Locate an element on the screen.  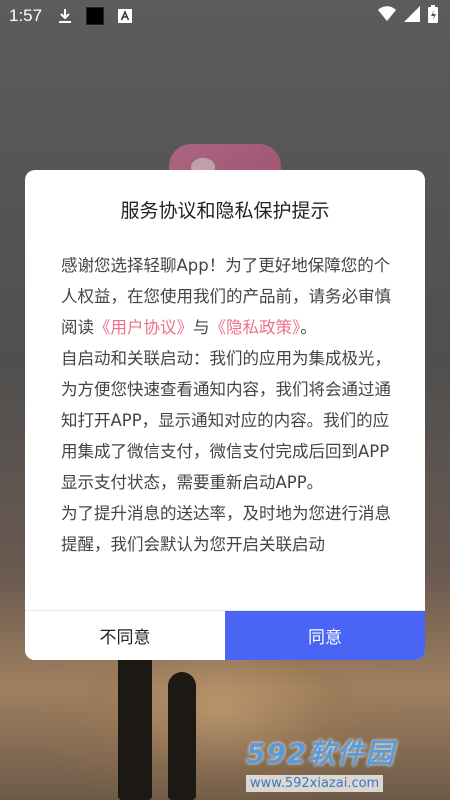
dialog-footer: 不同意 同意 is located at coordinates (225, 635).